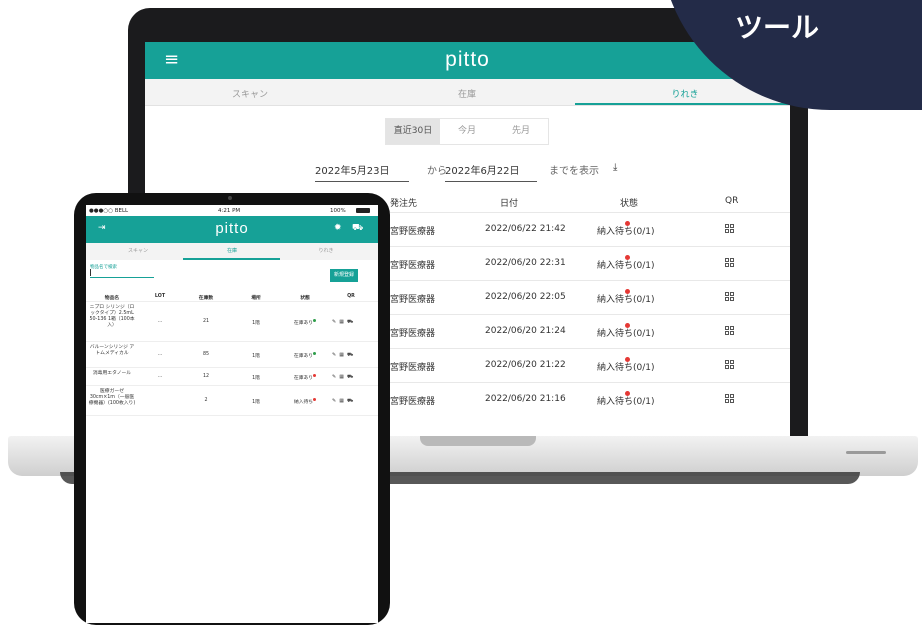  I want to click on tab-history: りれき, so click(685, 93).